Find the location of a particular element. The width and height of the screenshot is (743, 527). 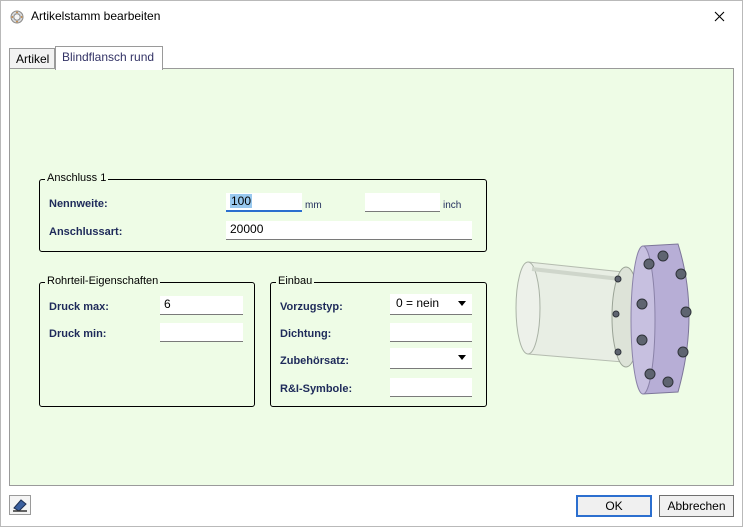

blind-flange-3d-image is located at coordinates (603, 319).